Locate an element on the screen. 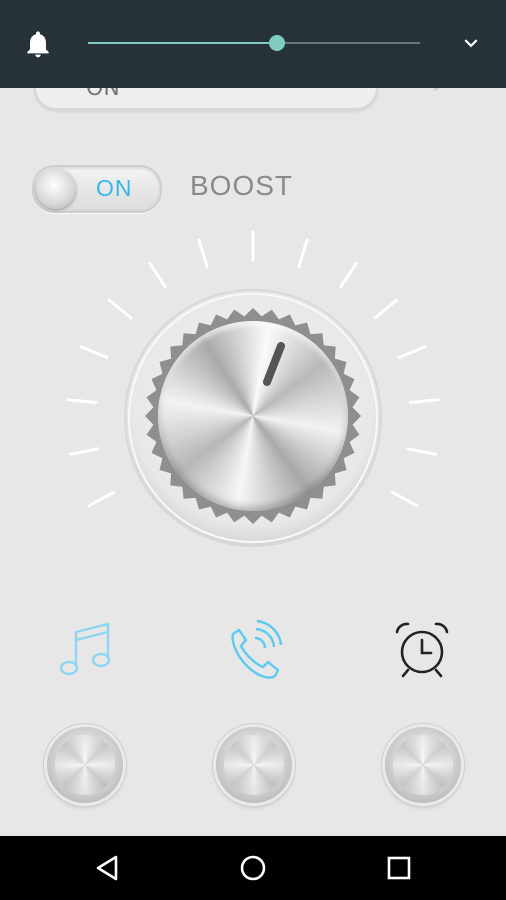  boost-toggle: ON is located at coordinates (97, 189).